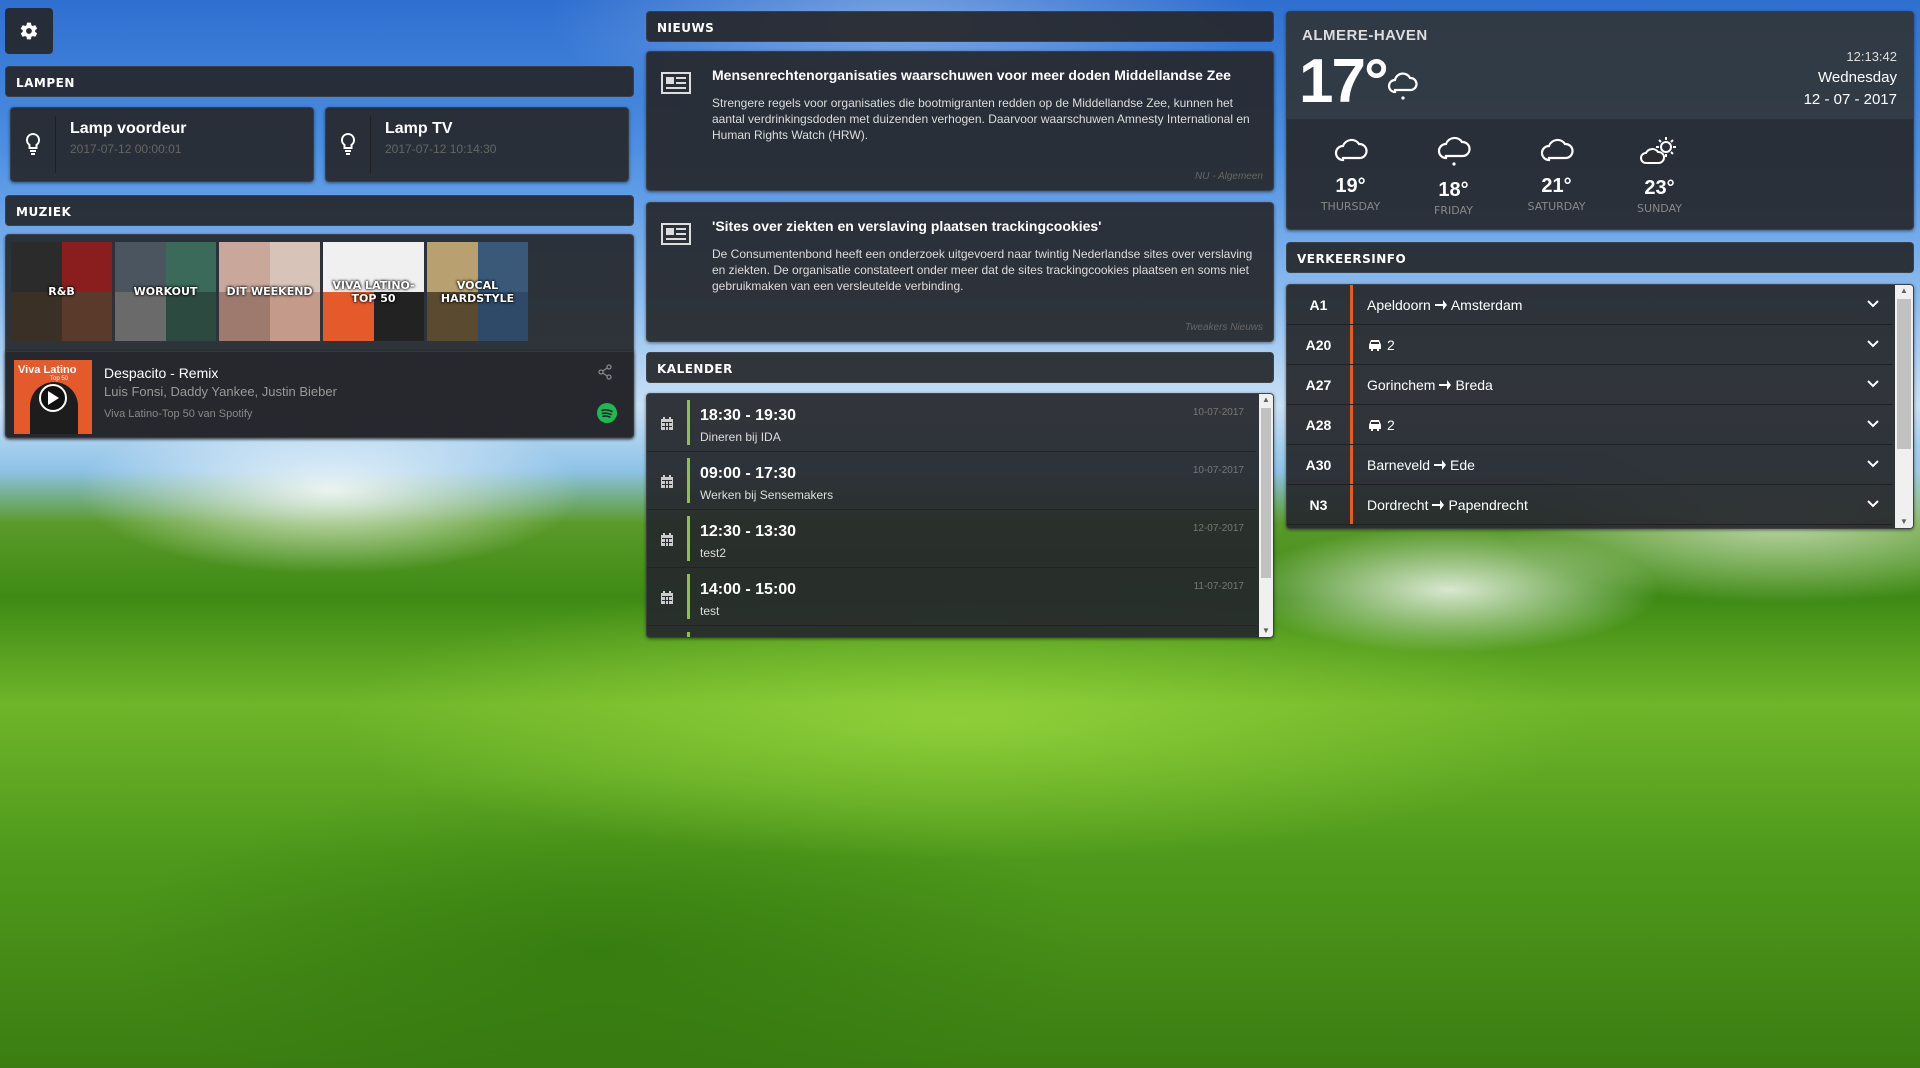 This screenshot has width=1920, height=1068. I want to click on playlist-rnb: R&B, so click(61, 291).